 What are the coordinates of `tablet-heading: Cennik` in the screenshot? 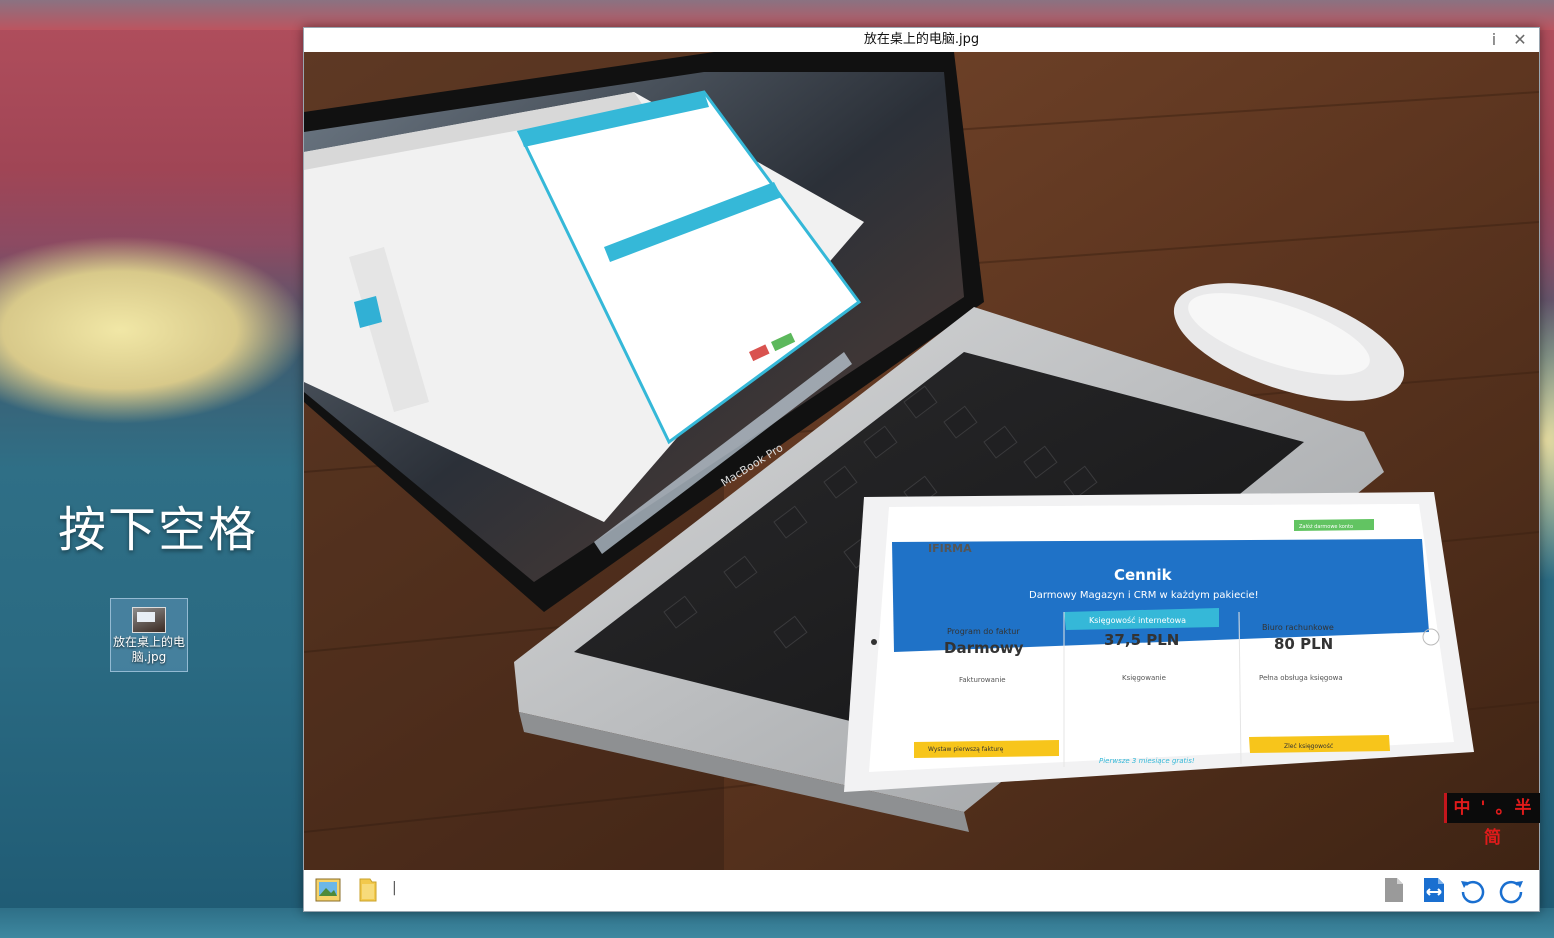 It's located at (1143, 575).